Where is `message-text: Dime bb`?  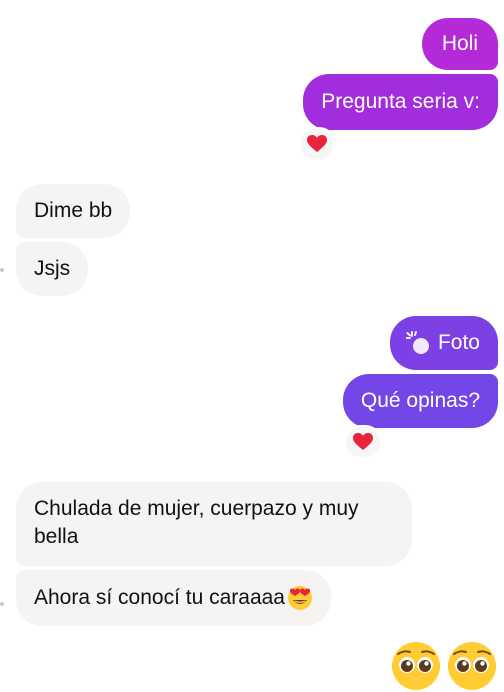 message-text: Dime bb is located at coordinates (73, 210).